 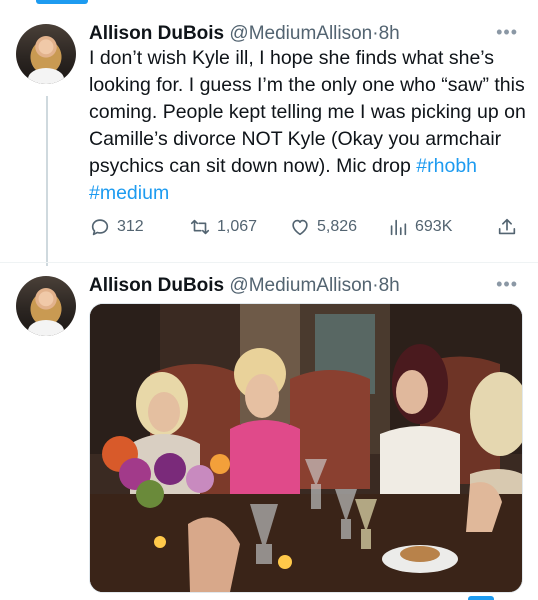 What do you see at coordinates (62, 2) in the screenshot?
I see `active-tab-indicator` at bounding box center [62, 2].